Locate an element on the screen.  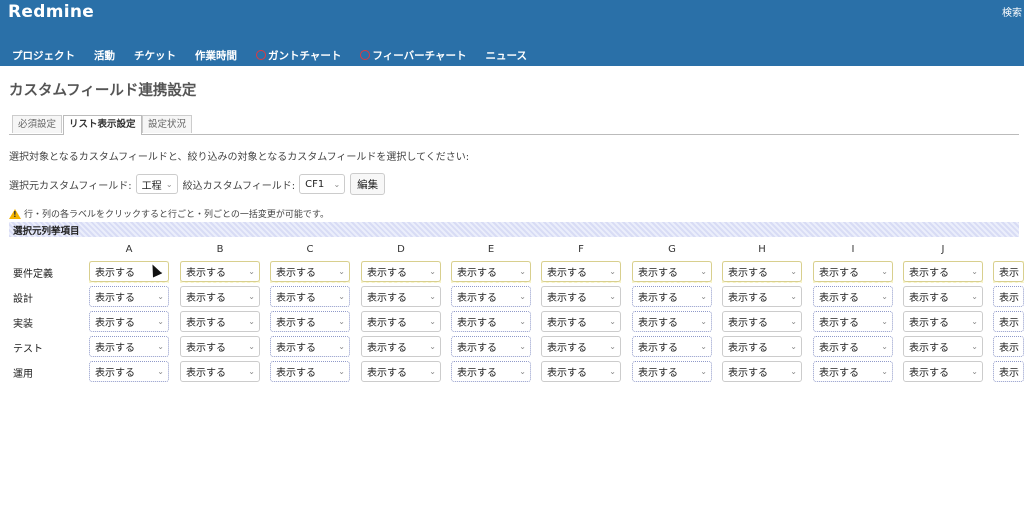
row-label: 設計 is located at coordinates (23, 297).